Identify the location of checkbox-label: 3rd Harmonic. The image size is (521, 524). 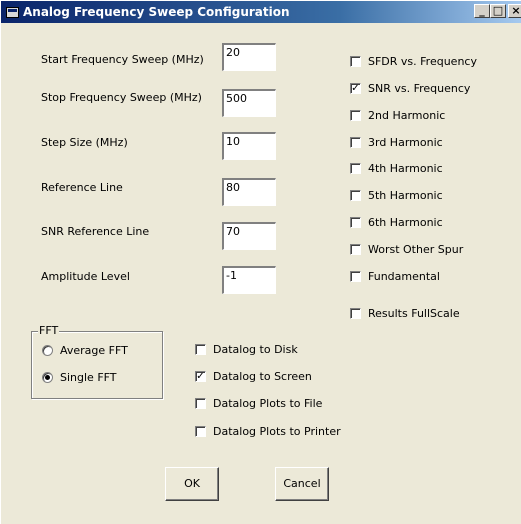
(405, 142).